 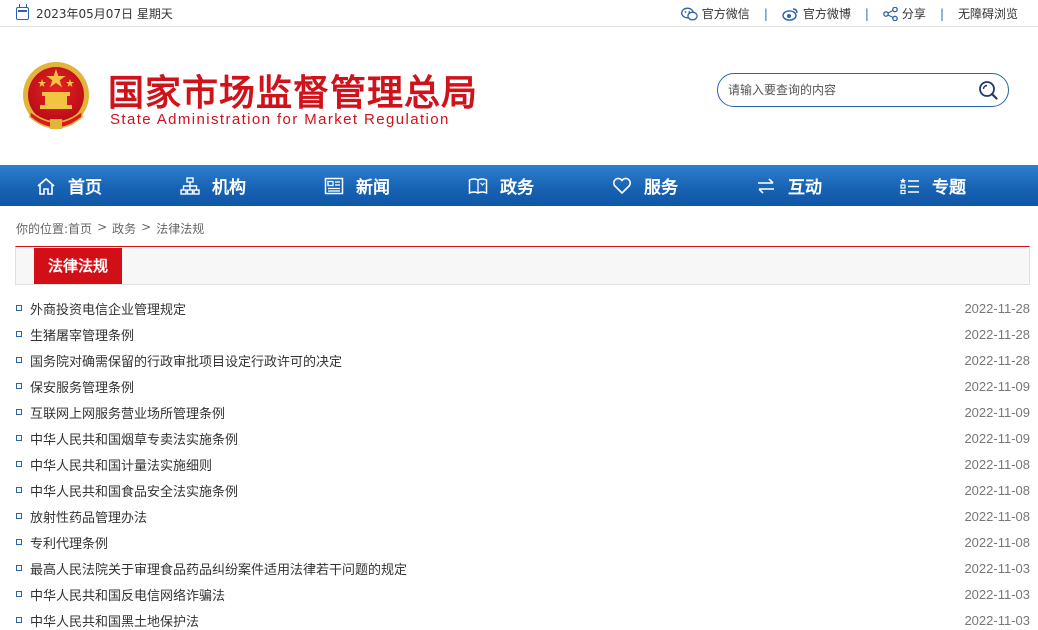 I want to click on share-icon, so click(x=890, y=13).